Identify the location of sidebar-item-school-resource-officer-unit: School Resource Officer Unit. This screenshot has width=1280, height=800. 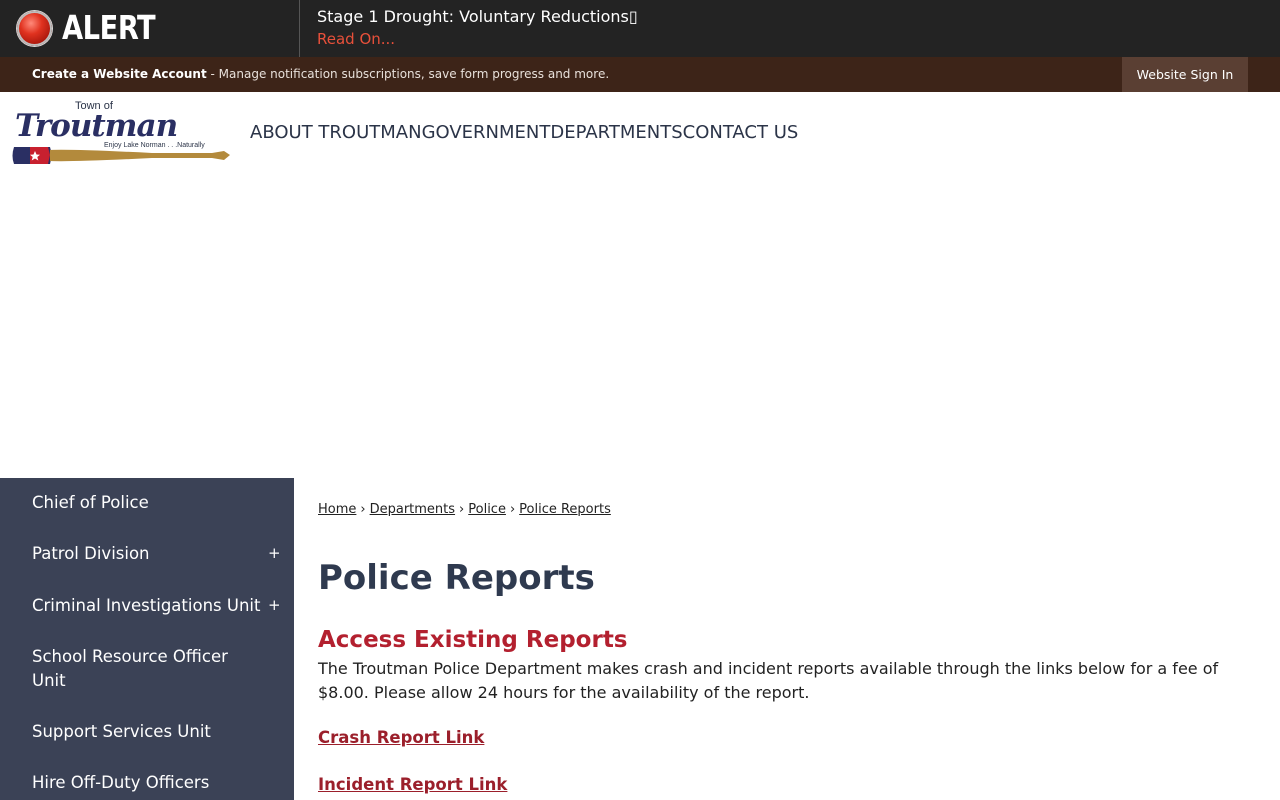
(132, 669).